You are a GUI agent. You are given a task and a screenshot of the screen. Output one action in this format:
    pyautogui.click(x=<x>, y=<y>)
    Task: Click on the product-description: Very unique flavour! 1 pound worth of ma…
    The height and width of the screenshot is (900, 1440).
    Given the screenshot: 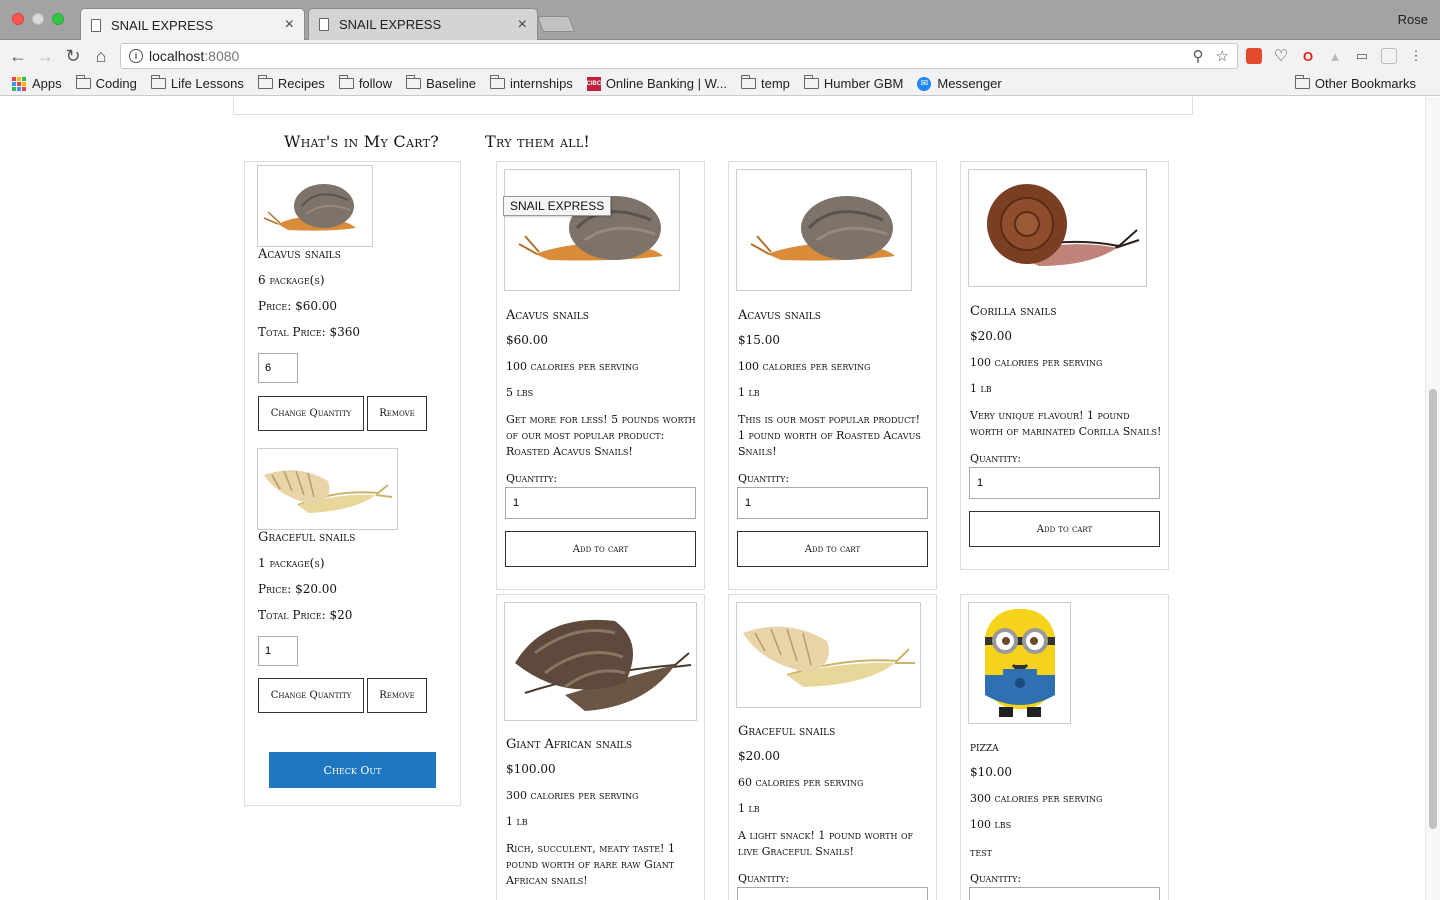 What is the action you would take?
    pyautogui.click(x=1066, y=423)
    